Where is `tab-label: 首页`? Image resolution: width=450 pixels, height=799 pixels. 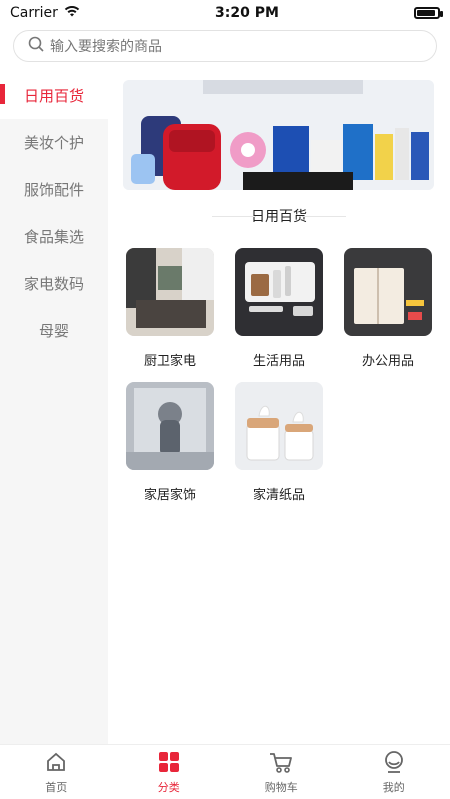 tab-label: 首页 is located at coordinates (56, 787).